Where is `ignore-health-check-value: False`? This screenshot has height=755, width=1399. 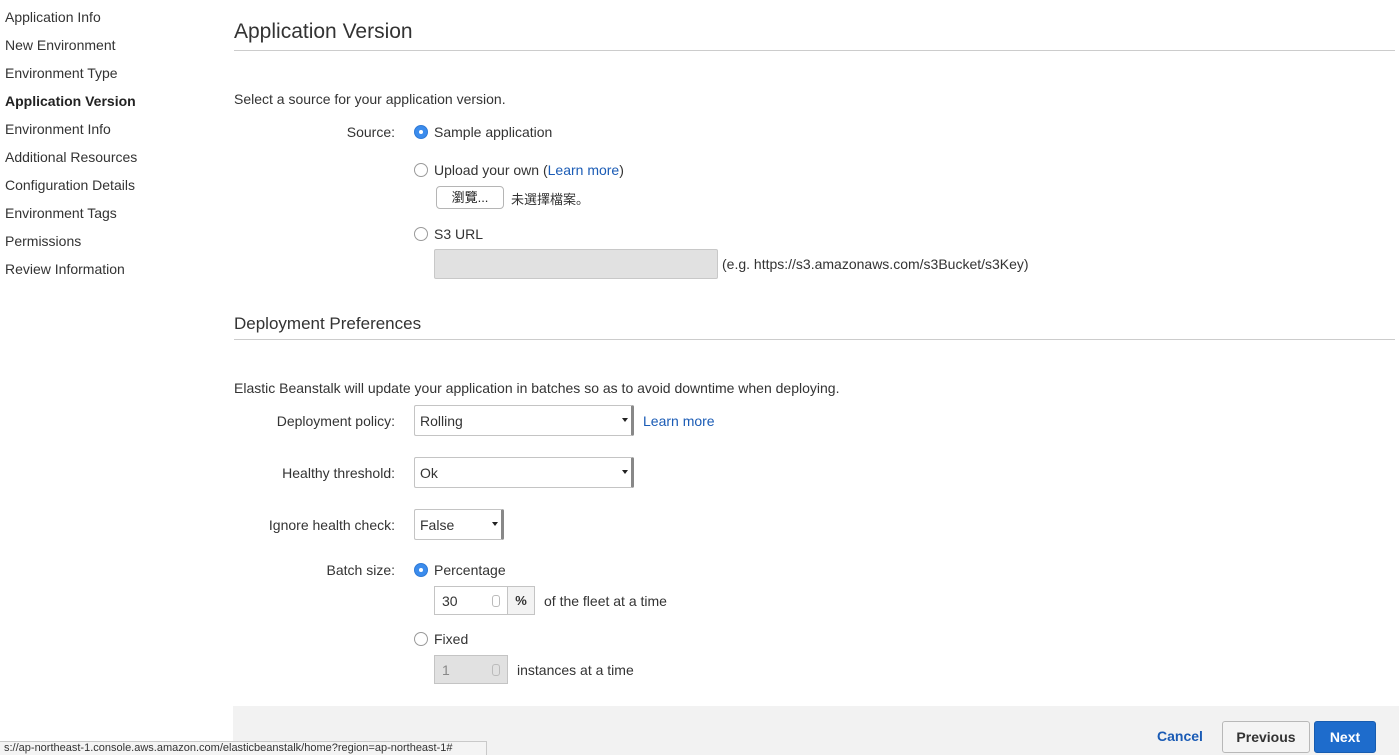
ignore-health-check-value: False is located at coordinates (437, 525).